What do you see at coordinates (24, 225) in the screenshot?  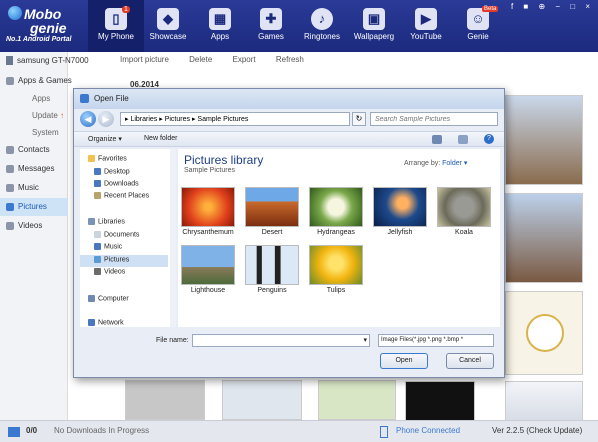 I see `sidebar-item-videos: Videos` at bounding box center [24, 225].